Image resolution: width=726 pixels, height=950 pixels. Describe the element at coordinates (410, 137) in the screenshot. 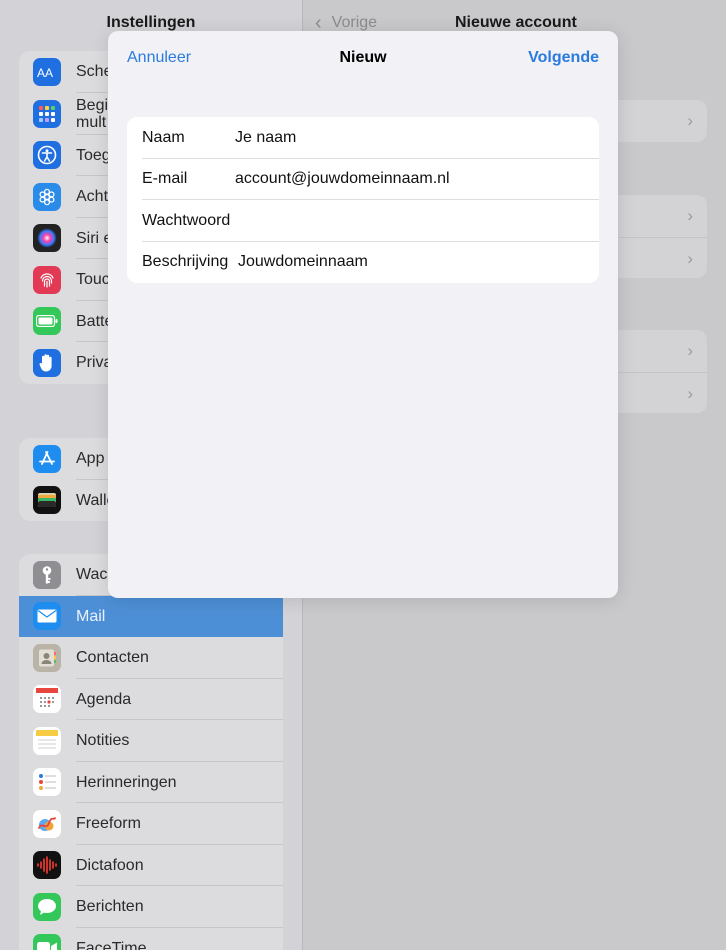

I see `name-field` at that location.